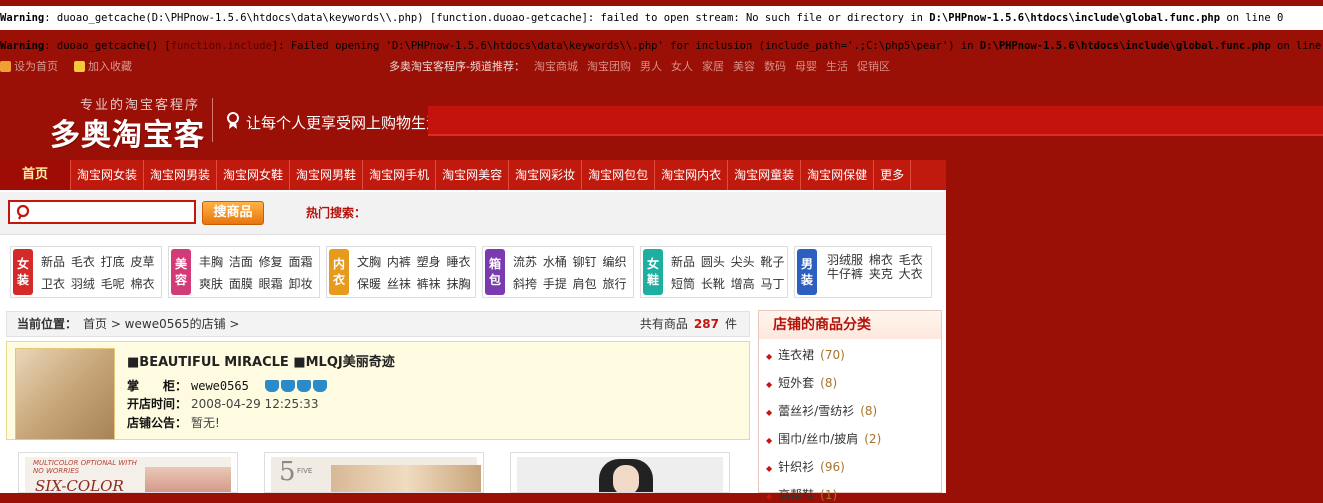  I want to click on channel-link: 母婴, so click(806, 66).